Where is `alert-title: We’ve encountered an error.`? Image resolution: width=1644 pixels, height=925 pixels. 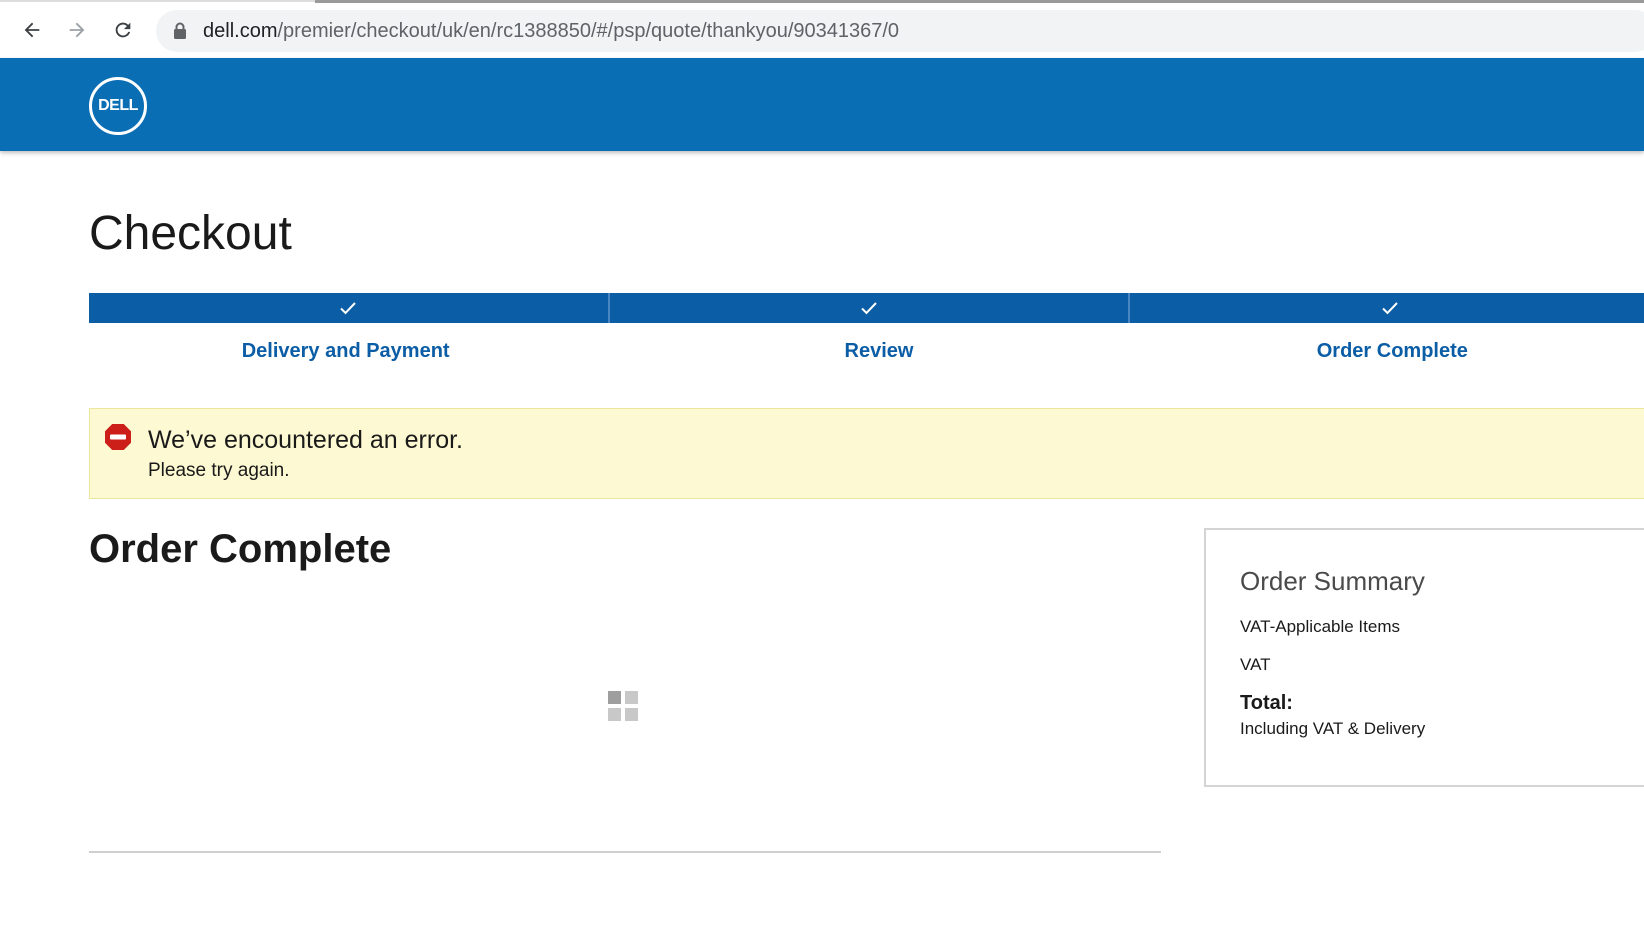
alert-title: We’ve encountered an error. is located at coordinates (306, 440).